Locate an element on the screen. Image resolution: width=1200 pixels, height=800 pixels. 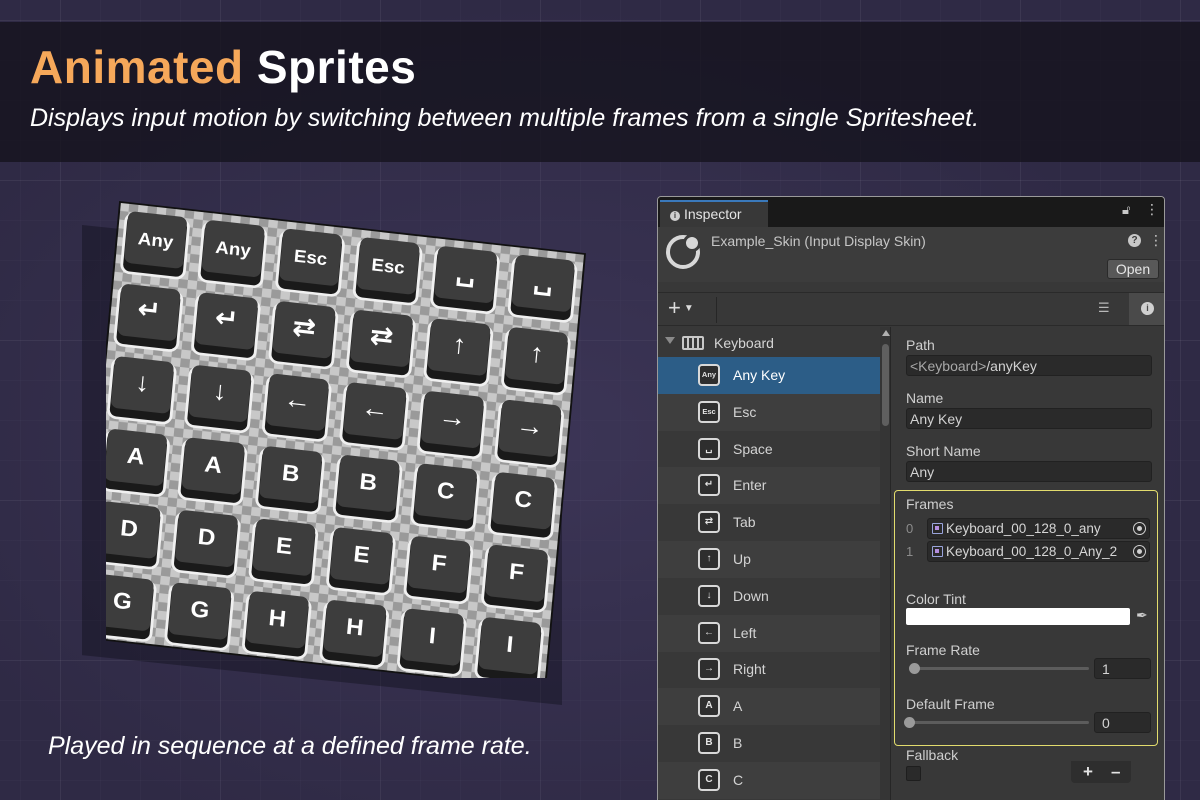
sprite-key: E is located at coordinates (283, 552).